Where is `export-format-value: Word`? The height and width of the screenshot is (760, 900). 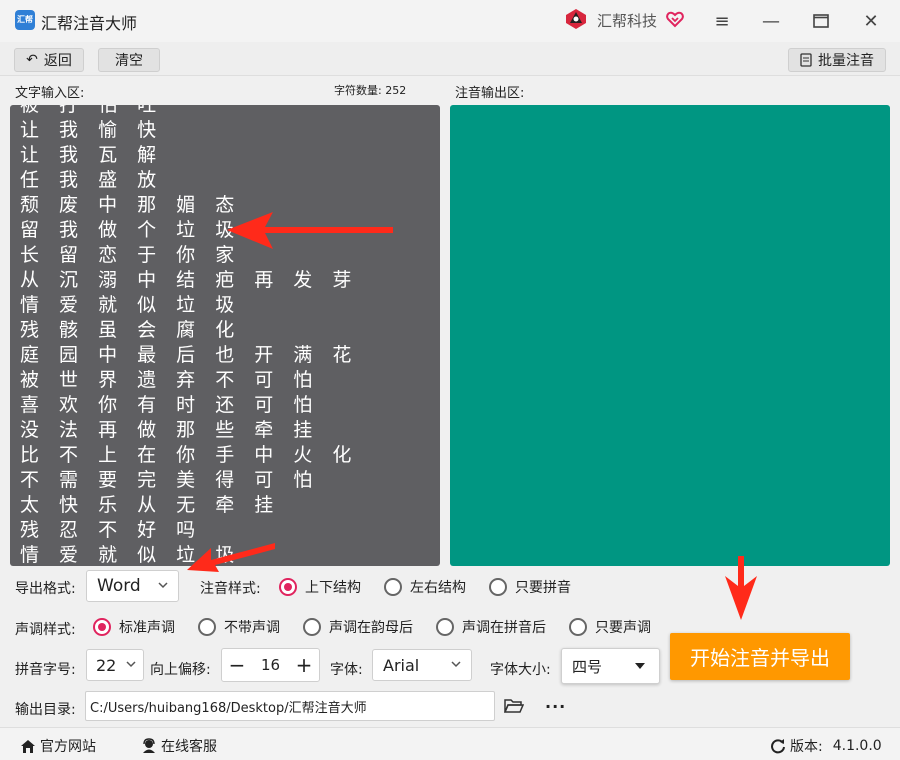 export-format-value: Word is located at coordinates (119, 586).